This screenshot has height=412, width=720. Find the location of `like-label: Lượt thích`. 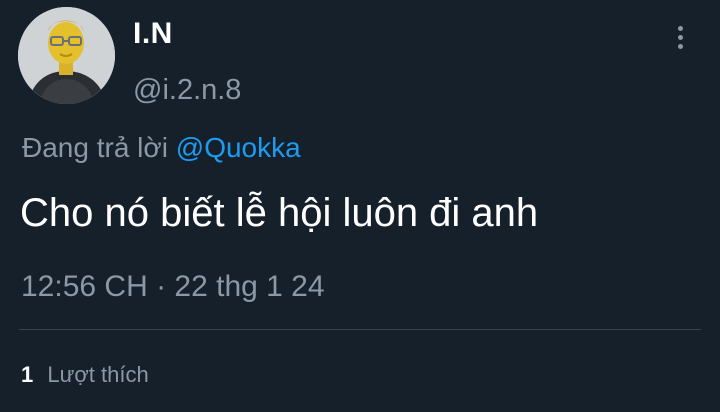

like-label: Lượt thích is located at coordinates (98, 374).